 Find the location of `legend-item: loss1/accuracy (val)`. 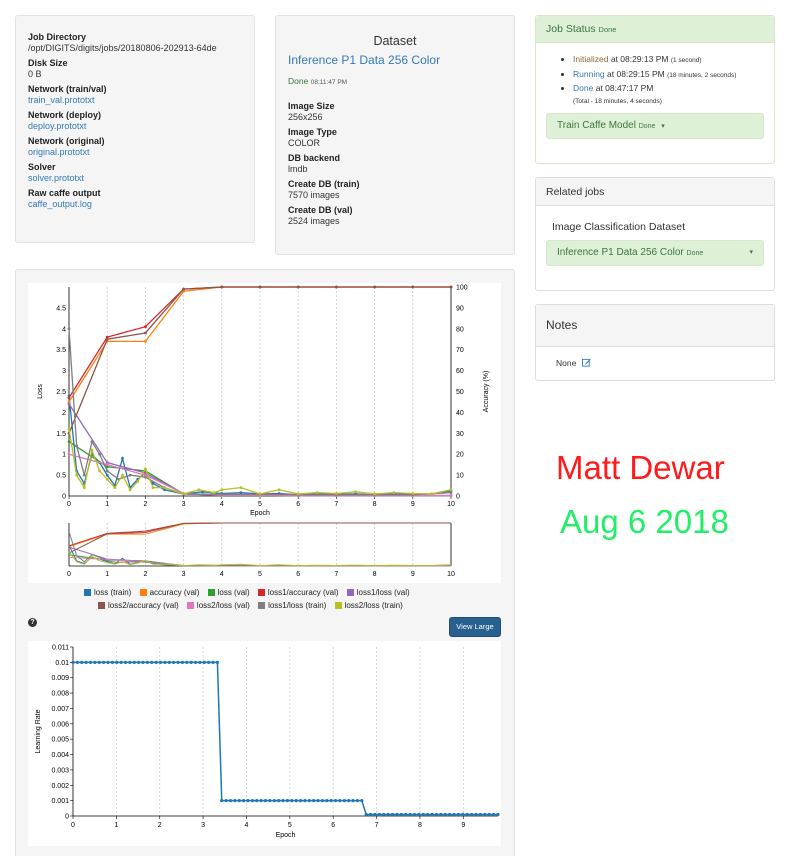

legend-item: loss1/accuracy (val) is located at coordinates (298, 592).